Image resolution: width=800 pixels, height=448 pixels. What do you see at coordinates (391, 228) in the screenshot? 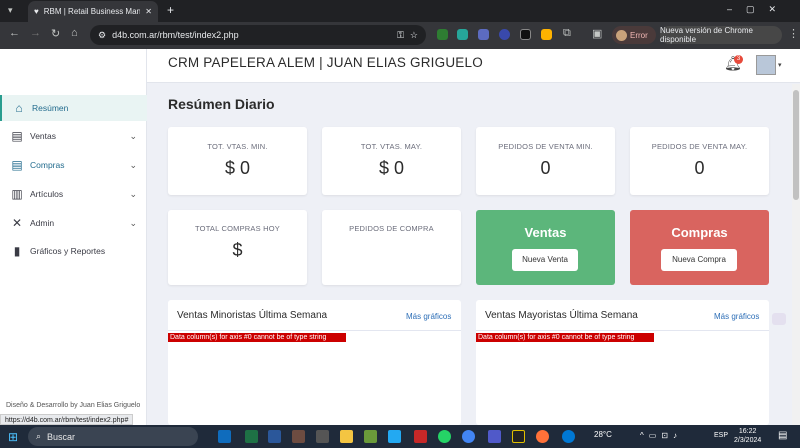
I see `stat-label: PEDIDOS DE COMPRA` at bounding box center [391, 228].